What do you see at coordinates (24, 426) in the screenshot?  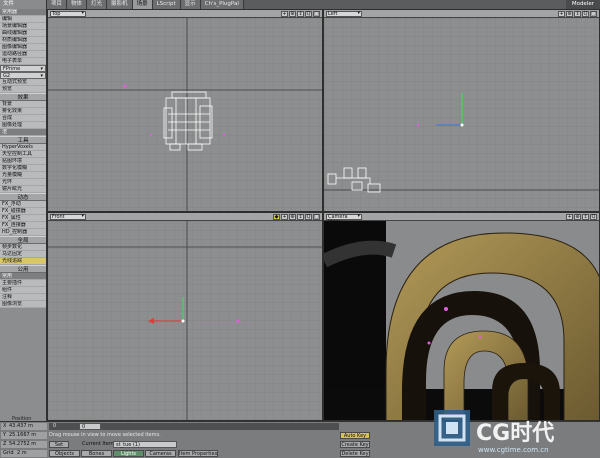 I see `x-coordinate: X 43.437 m` at bounding box center [24, 426].